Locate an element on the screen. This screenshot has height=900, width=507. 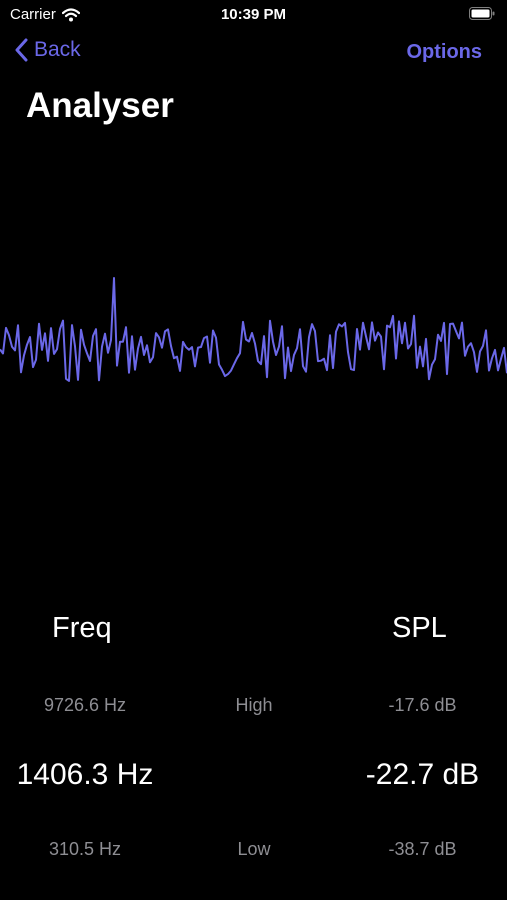
page-title: Analyser is located at coordinates (100, 105).